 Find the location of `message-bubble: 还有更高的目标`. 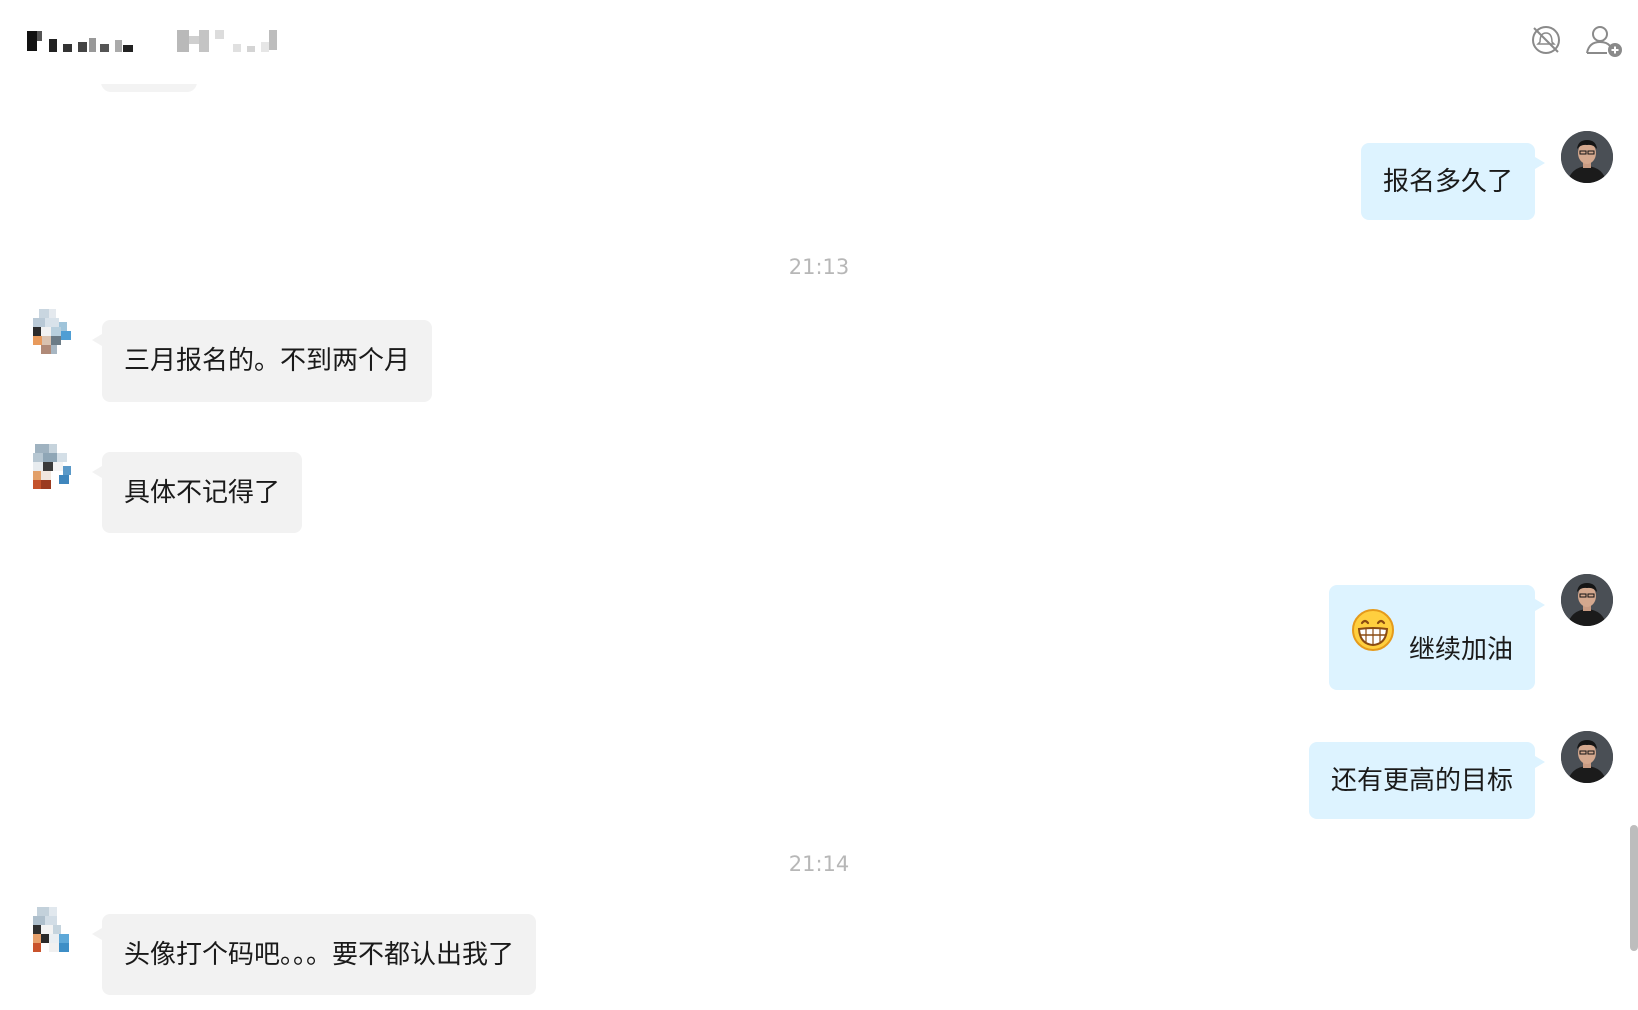

message-bubble: 还有更高的目标 is located at coordinates (1427, 780).